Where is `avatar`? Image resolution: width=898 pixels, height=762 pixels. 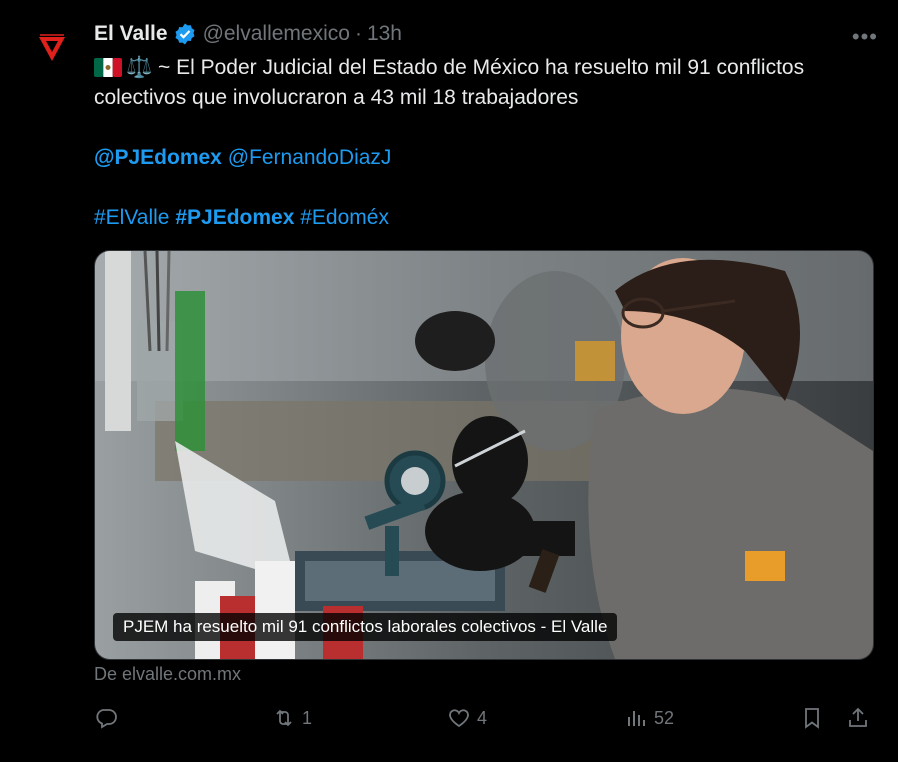
avatar is located at coordinates (52, 49).